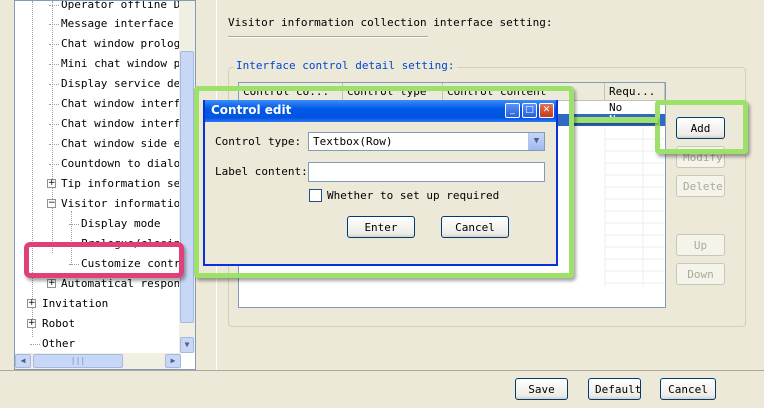 The image size is (764, 408). What do you see at coordinates (315, 195) in the screenshot?
I see `required-checkbox` at bounding box center [315, 195].